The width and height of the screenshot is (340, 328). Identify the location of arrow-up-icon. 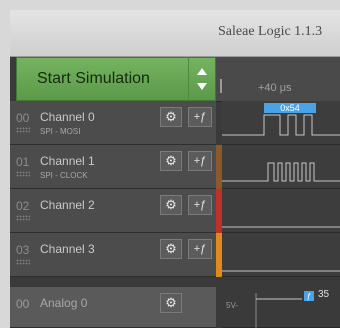
(202, 71).